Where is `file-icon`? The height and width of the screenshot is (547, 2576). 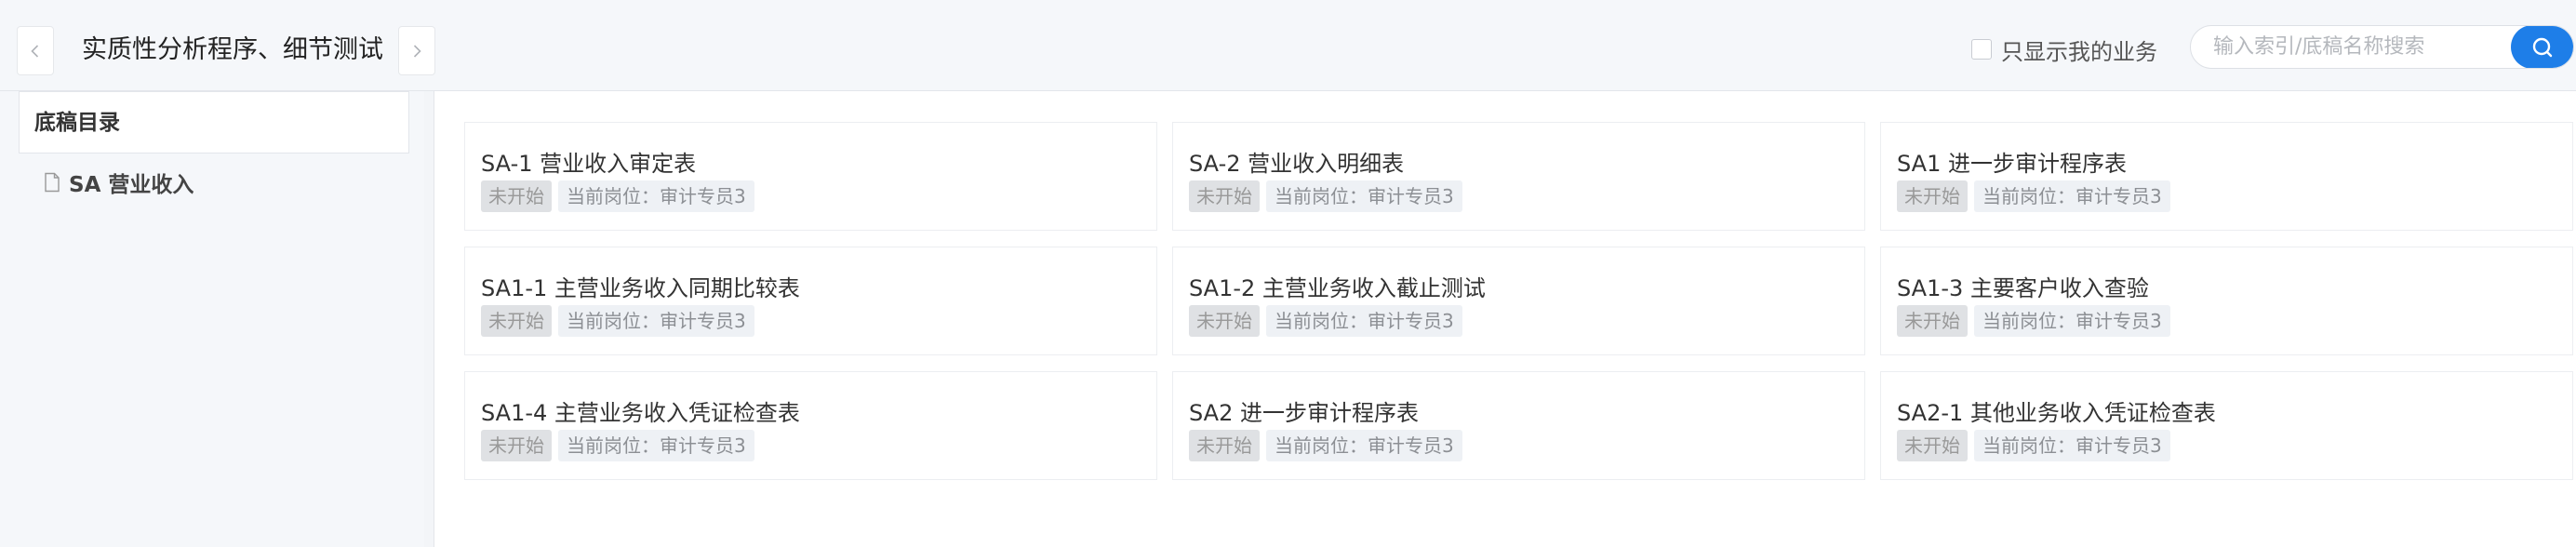
file-icon is located at coordinates (52, 182).